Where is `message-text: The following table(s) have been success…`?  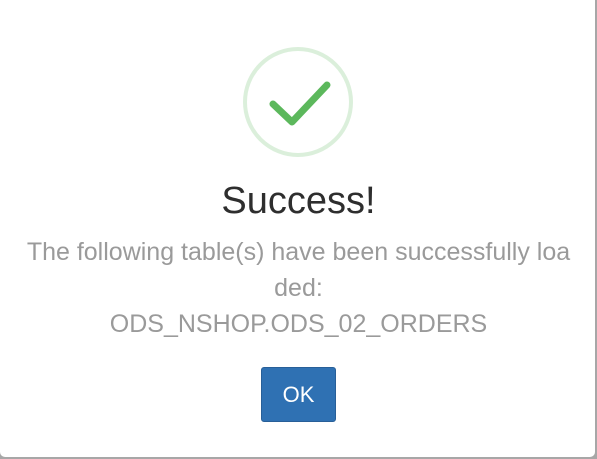
message-text: The following table(s) have been success… is located at coordinates (298, 270).